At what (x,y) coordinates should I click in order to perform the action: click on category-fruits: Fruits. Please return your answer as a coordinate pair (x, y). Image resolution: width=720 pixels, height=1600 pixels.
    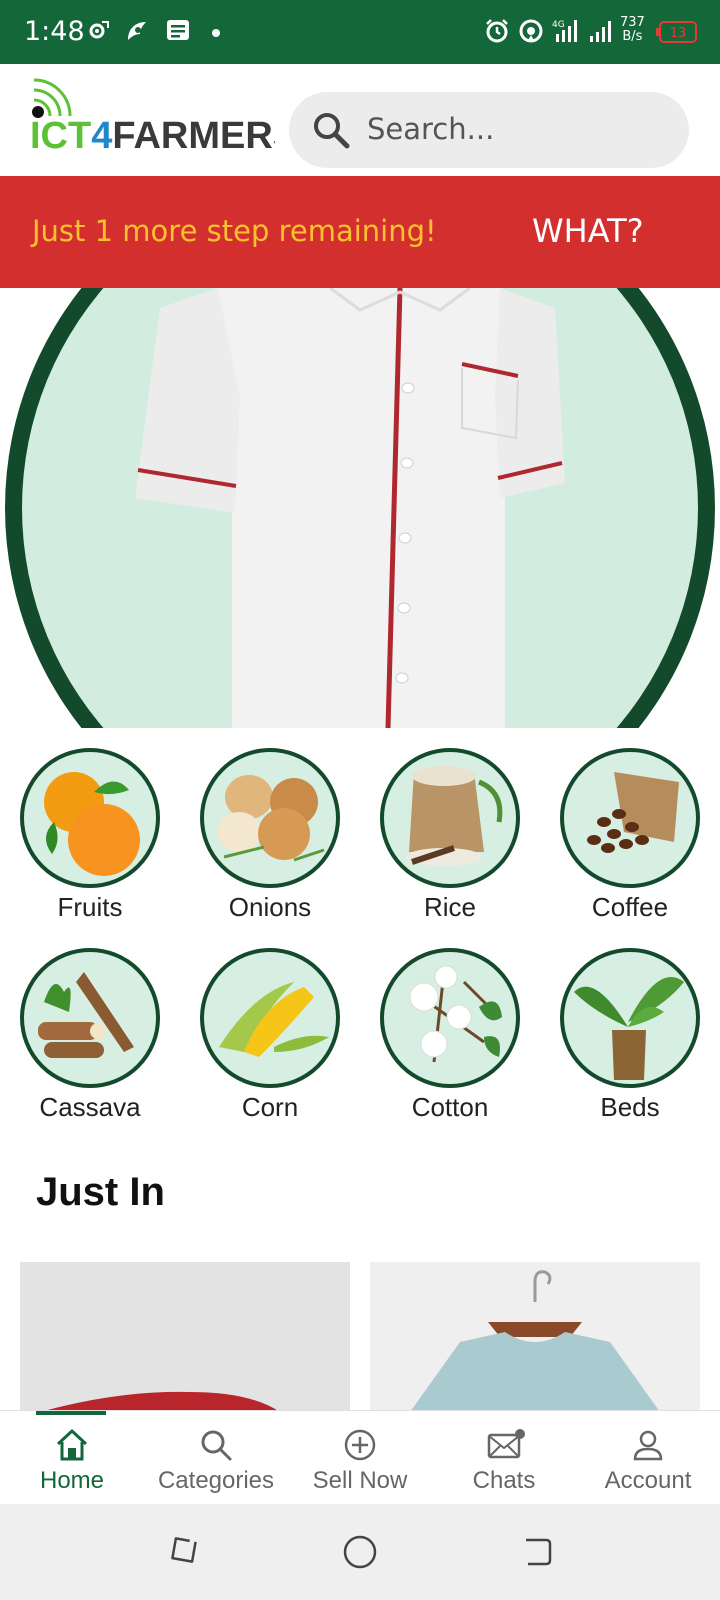
    Looking at the image, I should click on (90, 838).